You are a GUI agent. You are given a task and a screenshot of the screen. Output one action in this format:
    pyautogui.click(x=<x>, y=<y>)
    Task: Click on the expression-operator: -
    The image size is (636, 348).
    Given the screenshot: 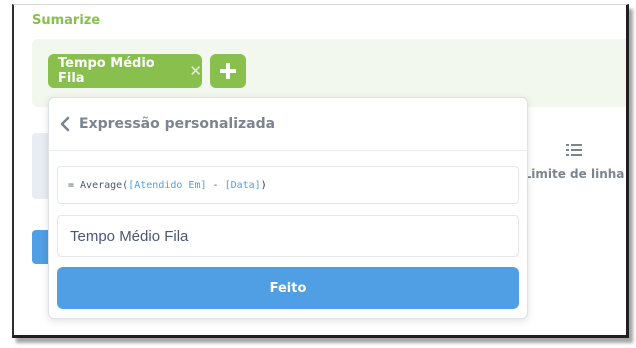 What is the action you would take?
    pyautogui.click(x=215, y=185)
    